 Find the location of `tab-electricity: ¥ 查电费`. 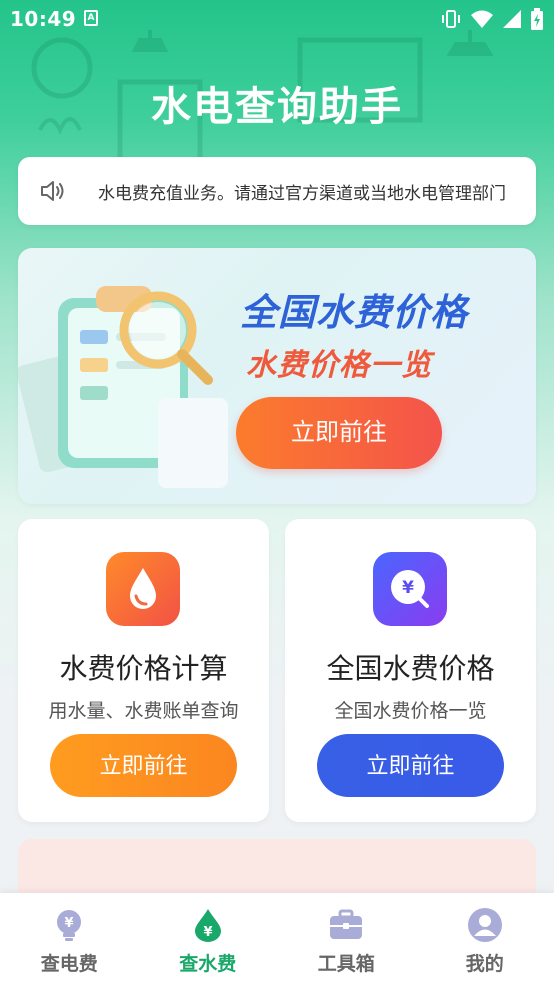

tab-electricity: ¥ 查电费 is located at coordinates (69, 938).